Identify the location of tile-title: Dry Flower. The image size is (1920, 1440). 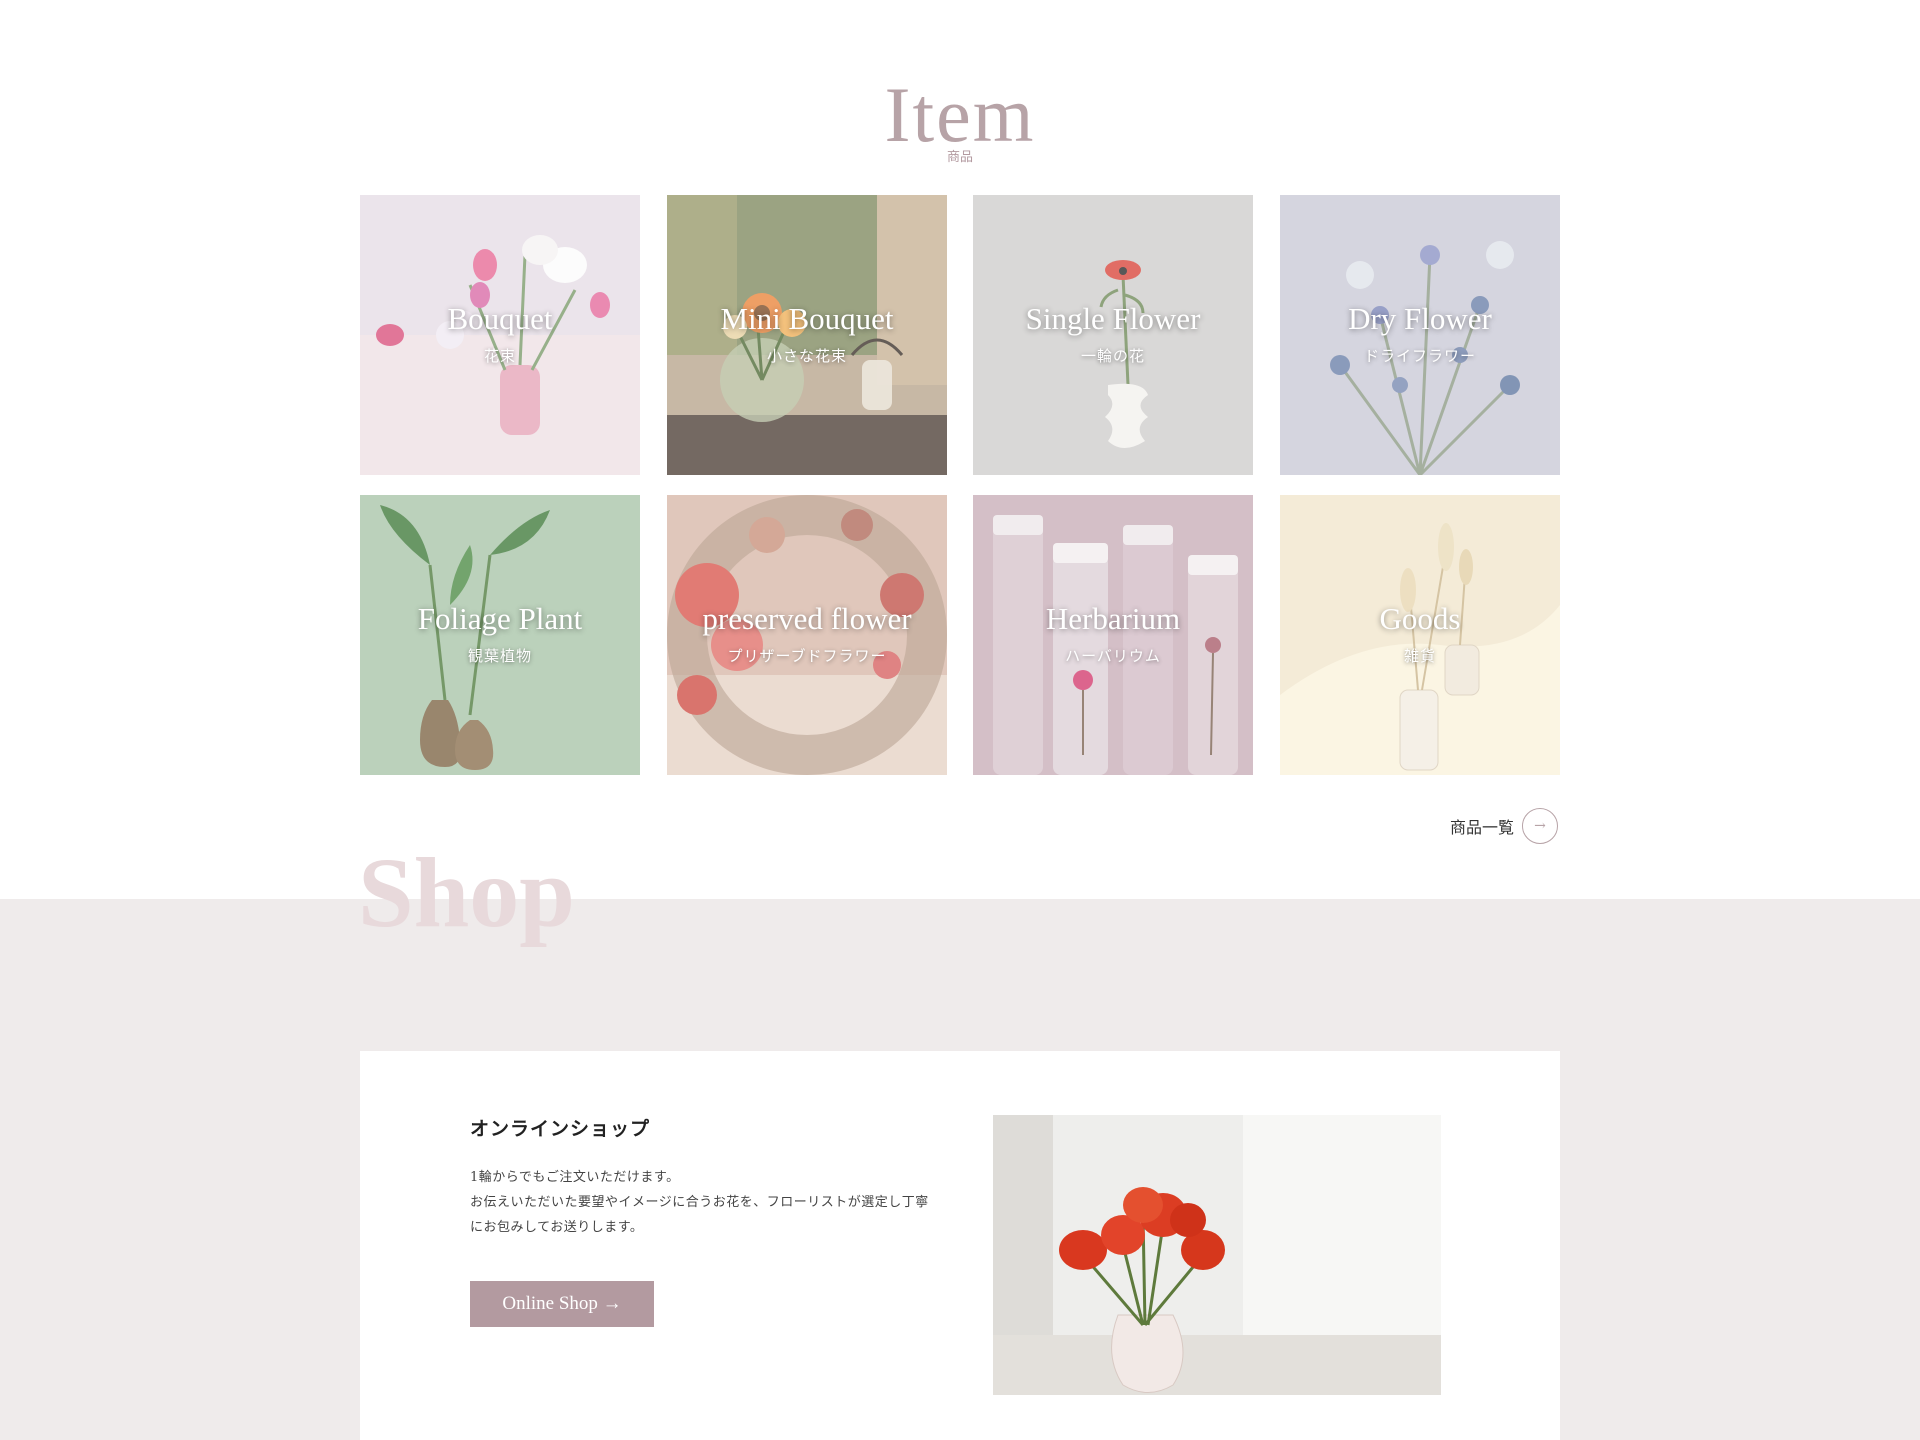
(1420, 318).